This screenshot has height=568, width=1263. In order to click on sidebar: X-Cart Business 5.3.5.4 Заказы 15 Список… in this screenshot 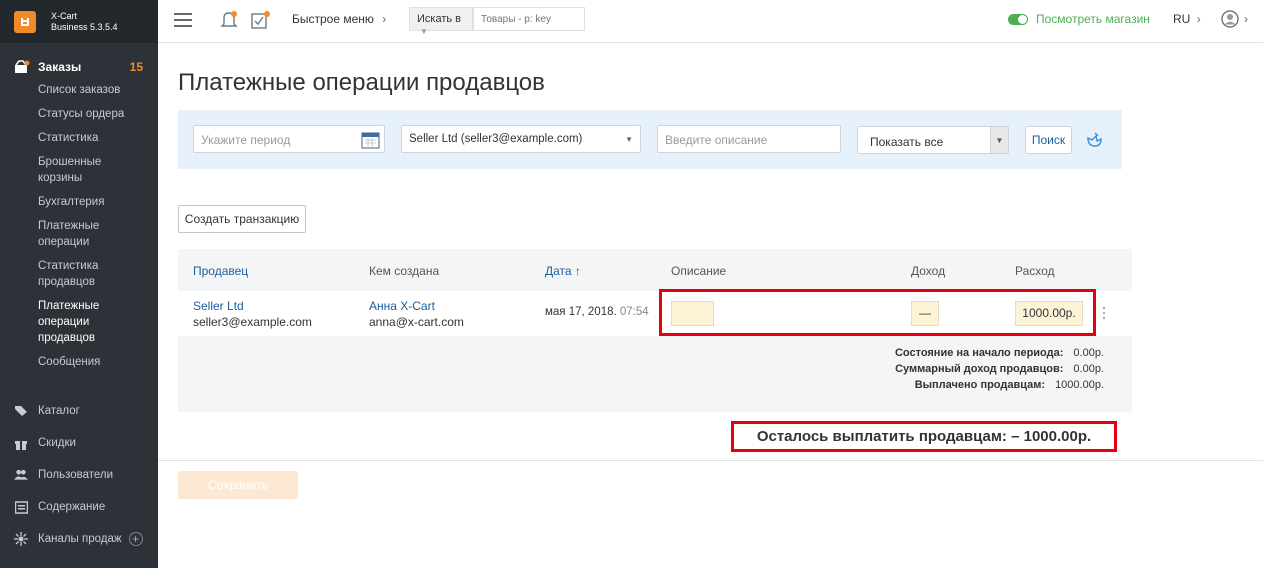, I will do `click(79, 284)`.